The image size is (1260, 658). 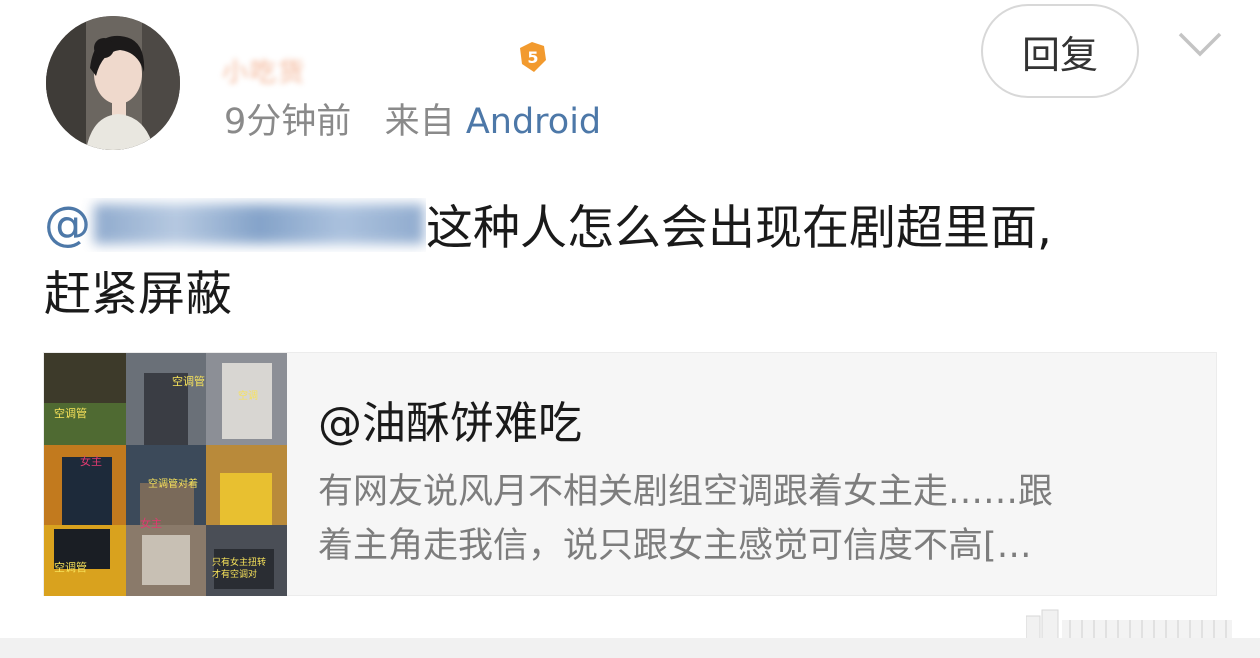 What do you see at coordinates (1200, 43) in the screenshot?
I see `chevron-down-icon` at bounding box center [1200, 43].